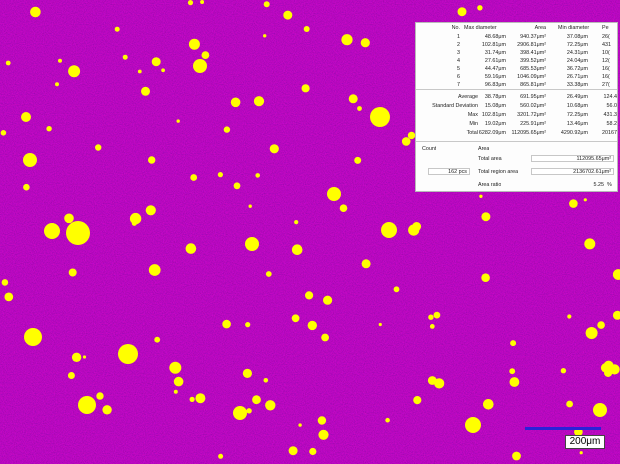  I want to click on table-cell: 7, so click(458, 85).